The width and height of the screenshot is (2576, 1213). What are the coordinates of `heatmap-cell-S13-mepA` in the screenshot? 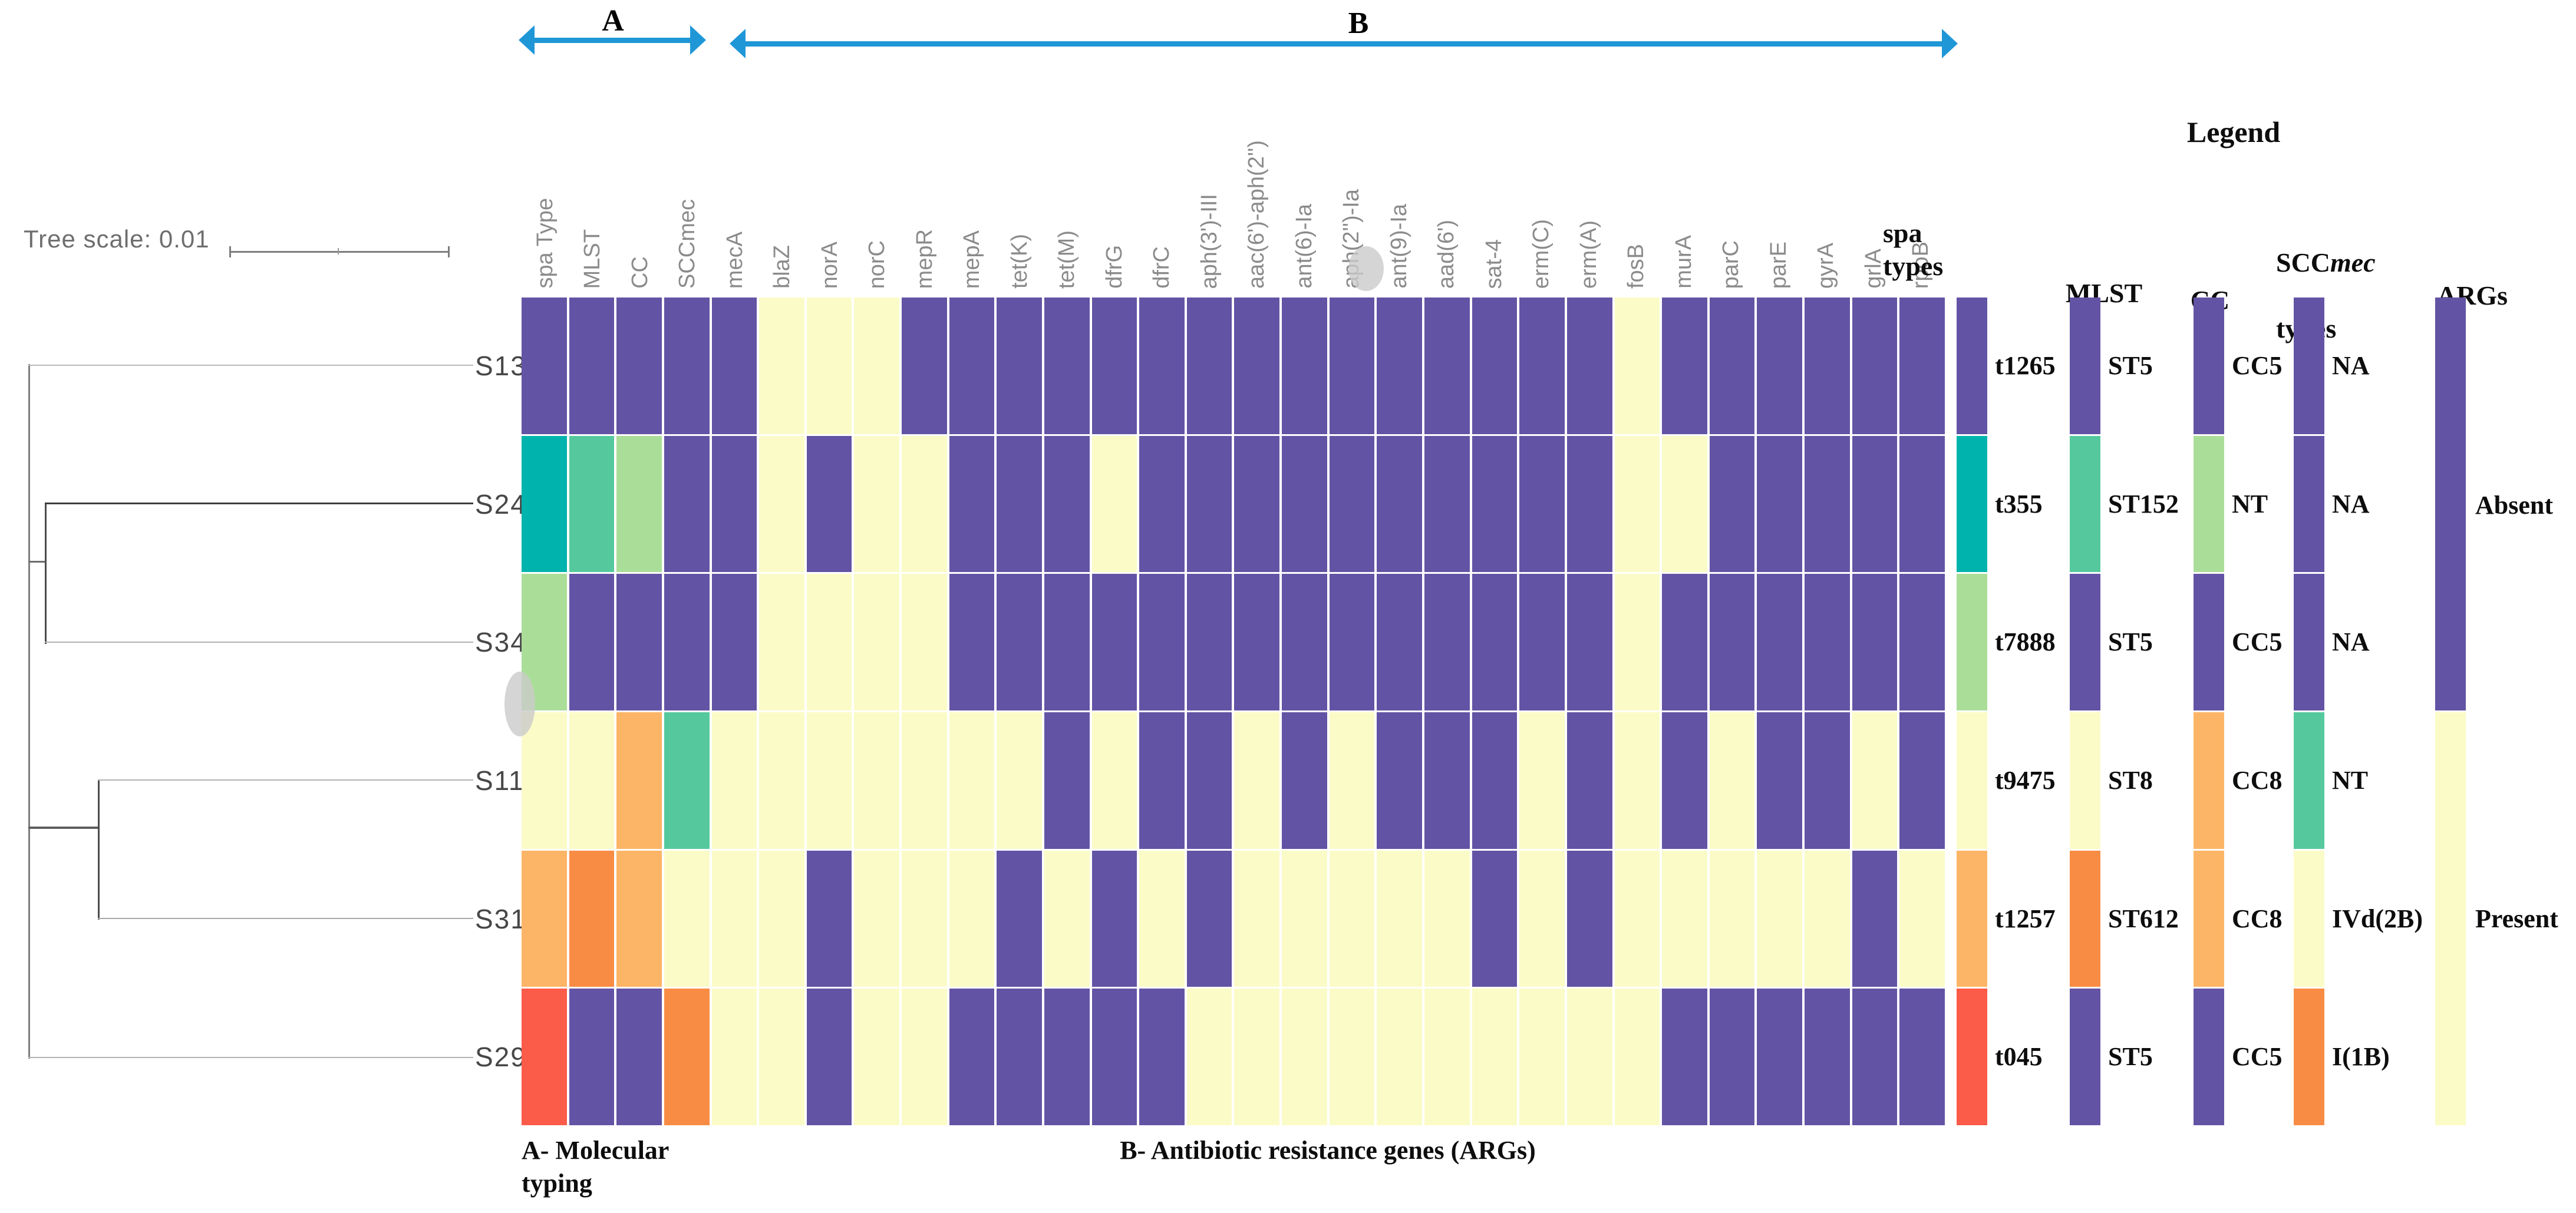 It's located at (972, 366).